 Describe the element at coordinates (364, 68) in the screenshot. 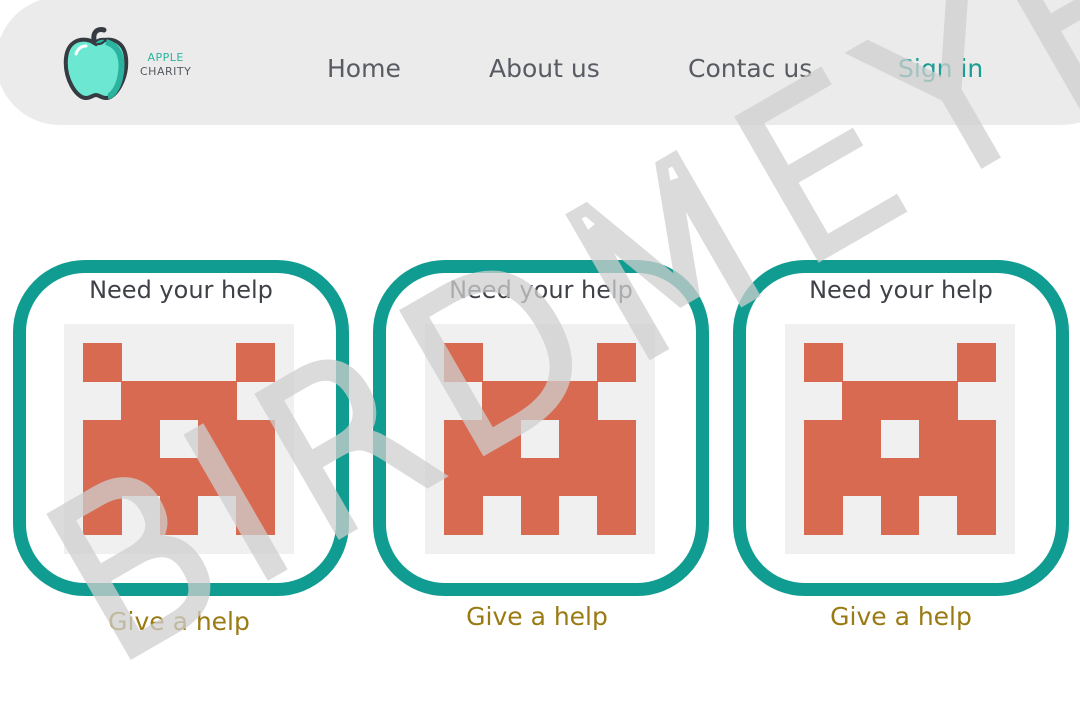

I see `nav-home-link: Home` at that location.